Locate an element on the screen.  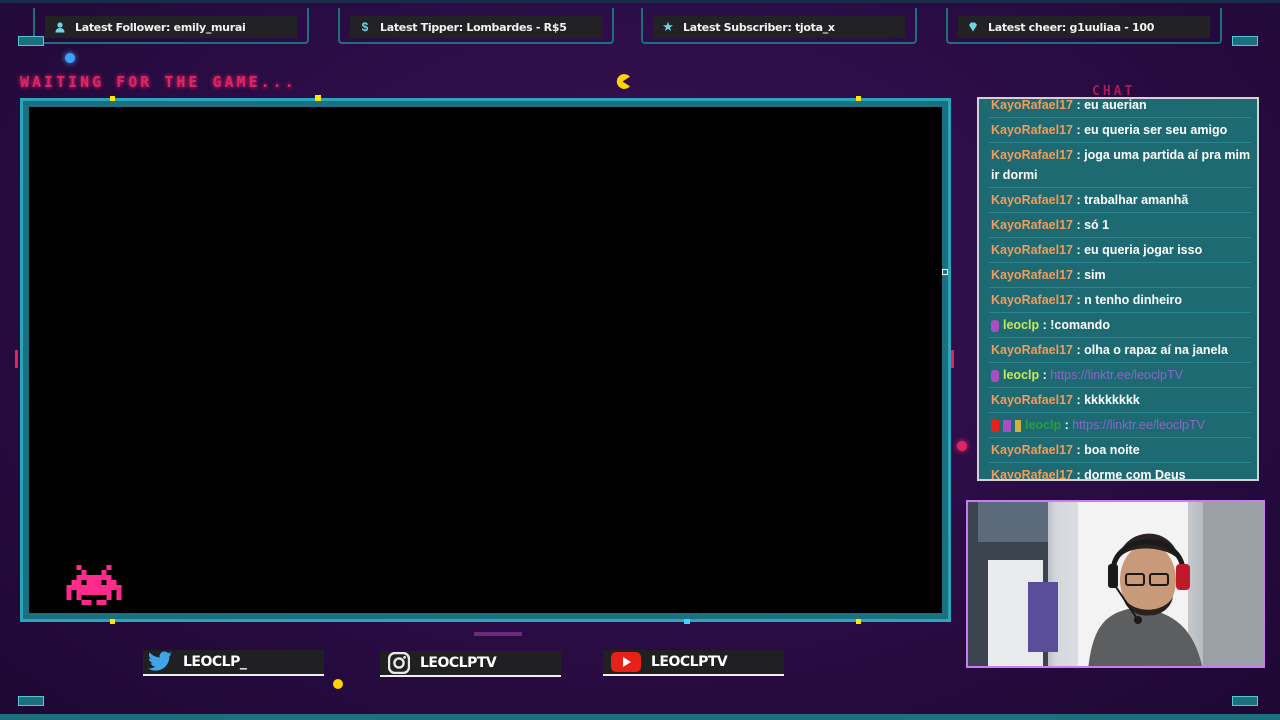
twitter-handle-bar: LEOCLP_ is located at coordinates (233, 663).